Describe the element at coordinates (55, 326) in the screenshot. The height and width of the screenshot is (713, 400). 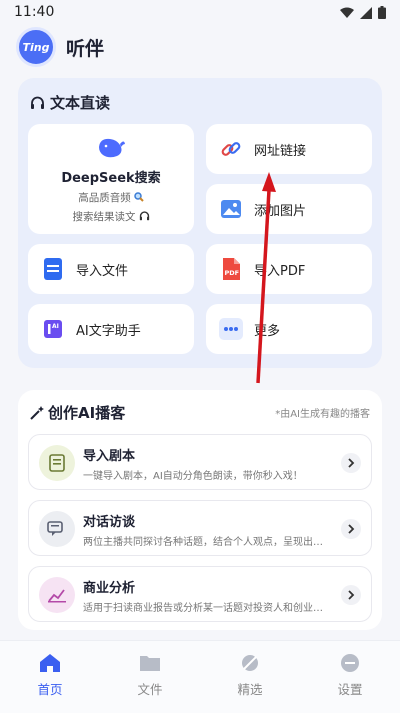
I see `svg-text: AI` at that location.